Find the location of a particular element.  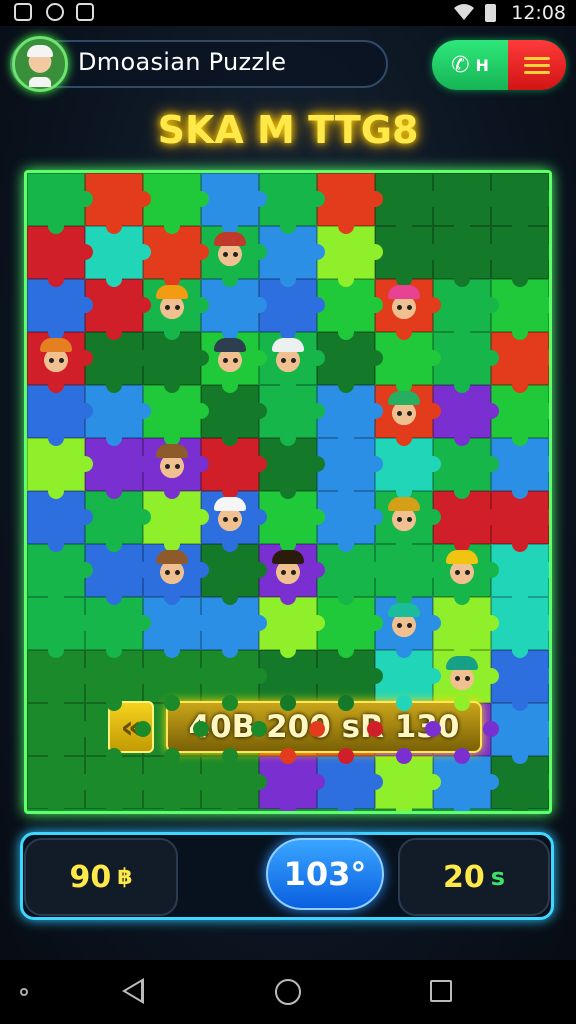

level-indicator-button: 103° is located at coordinates (325, 874).